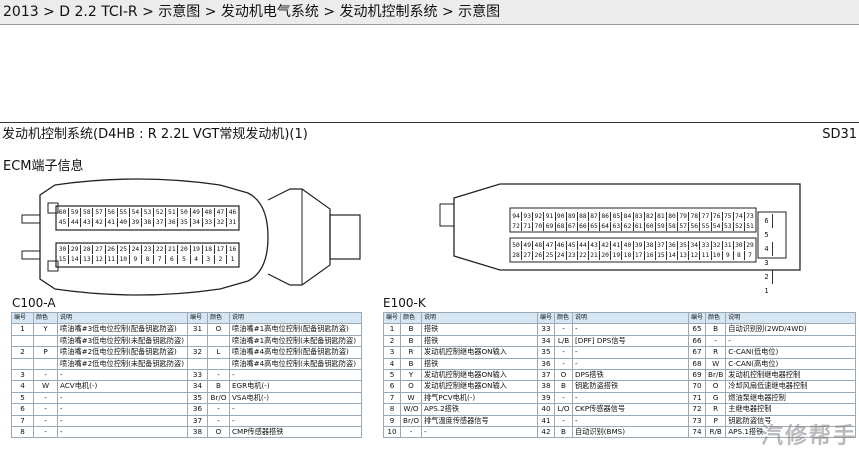 Image resolution: width=859 pixels, height=450 pixels. I want to click on table-cell: CMP传感器搭铁, so click(295, 432).